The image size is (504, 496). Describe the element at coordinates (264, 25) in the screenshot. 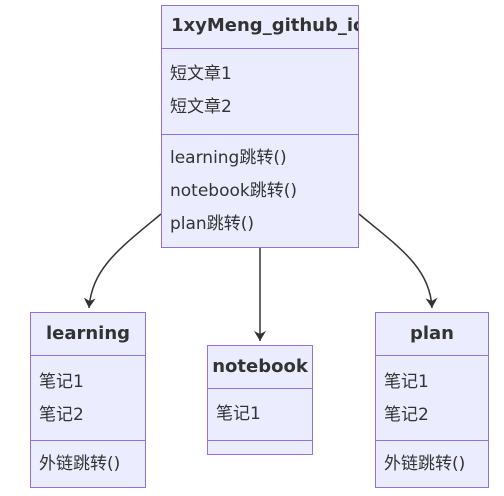

I see `class-title-main: 1xyMeng_github_io` at that location.